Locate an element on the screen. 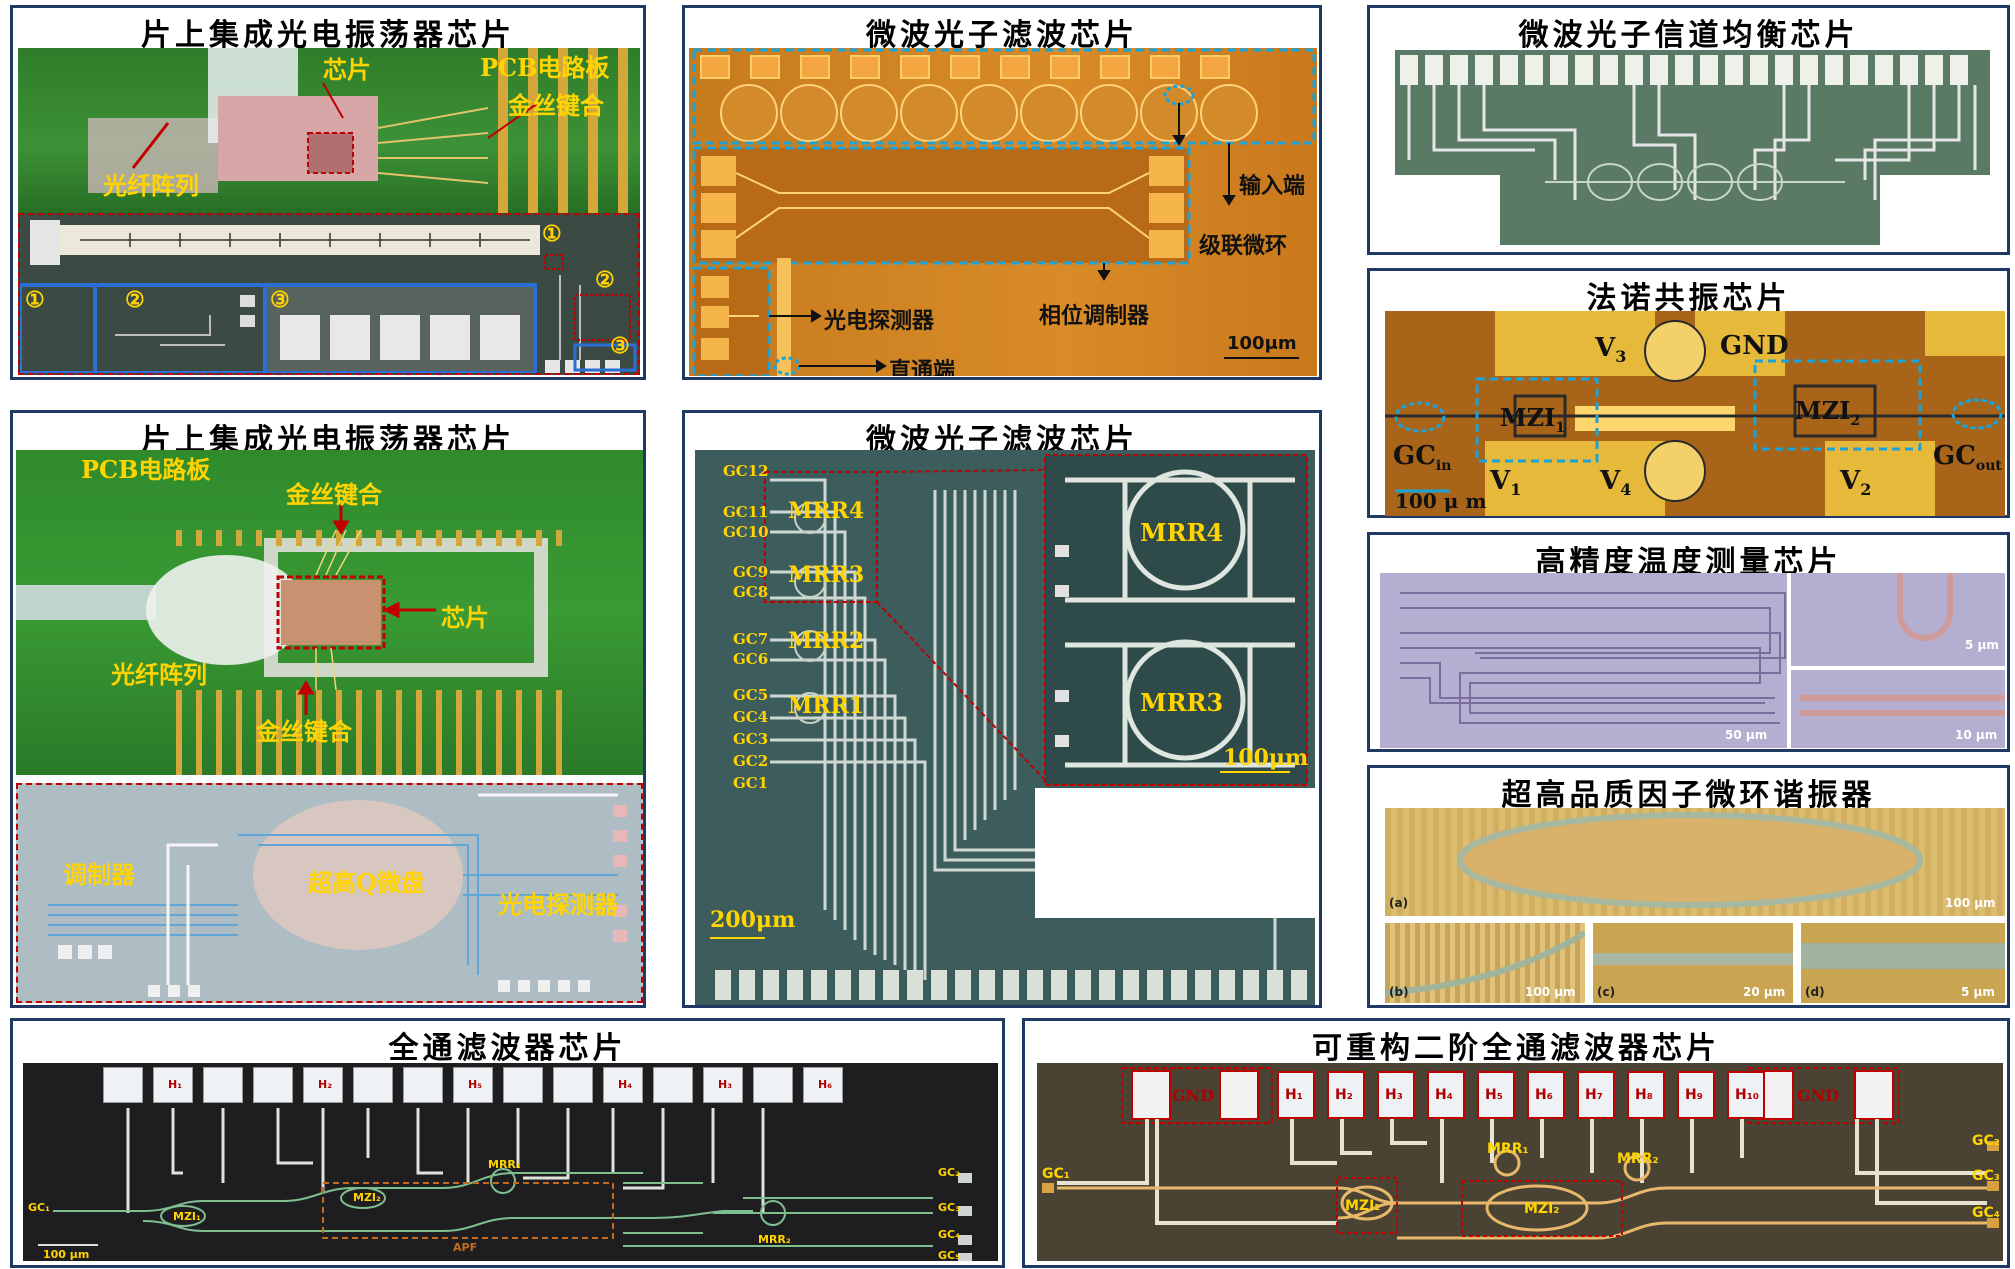  zoom-mrr4-label: MRR4 is located at coordinates (1182, 532).